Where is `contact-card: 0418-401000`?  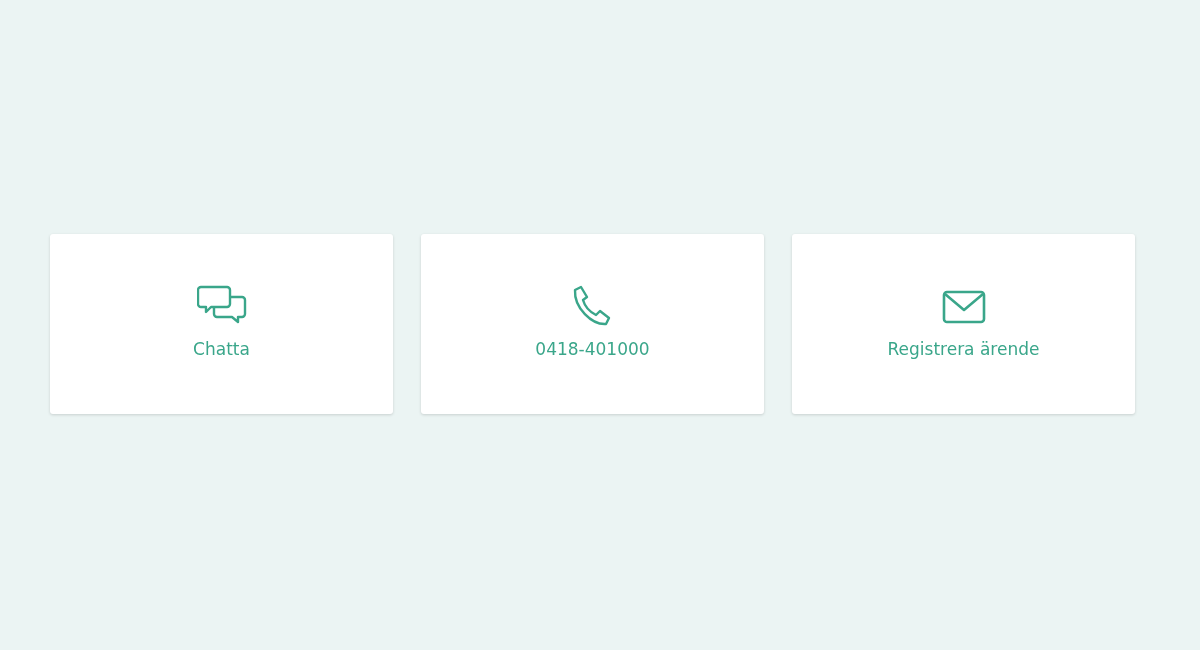
contact-card: 0418-401000 is located at coordinates (592, 323).